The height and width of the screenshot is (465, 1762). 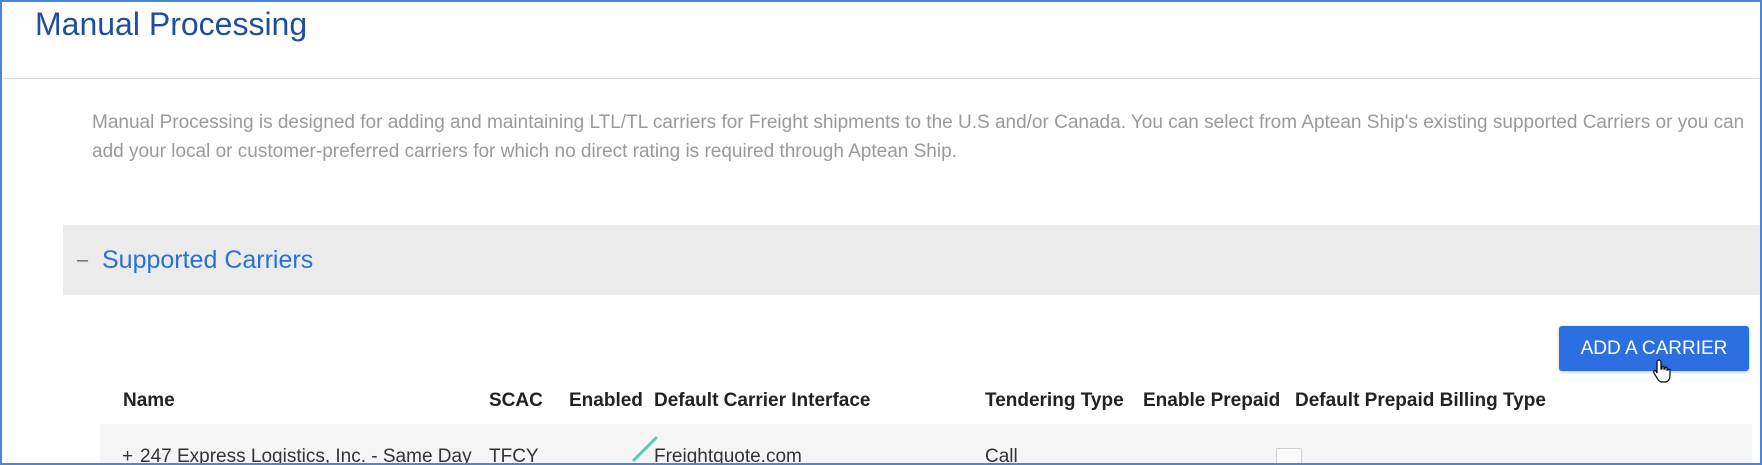 What do you see at coordinates (1420, 401) in the screenshot?
I see `column-header-default-prepaid-billing-type: Default Prepaid Billing Type` at bounding box center [1420, 401].